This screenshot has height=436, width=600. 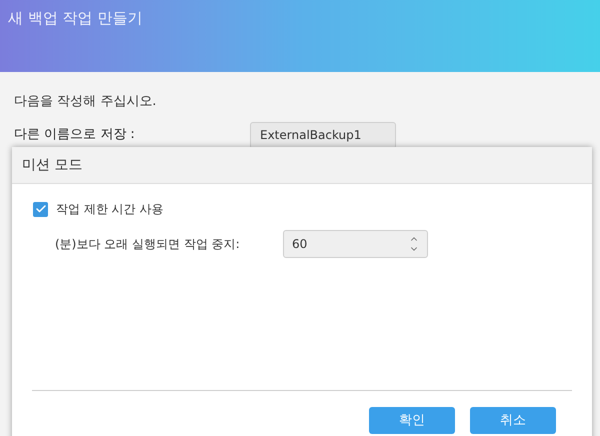 I want to click on timeout-label: (분)보다 오래 실행되면 작업 중지:, so click(x=148, y=244).